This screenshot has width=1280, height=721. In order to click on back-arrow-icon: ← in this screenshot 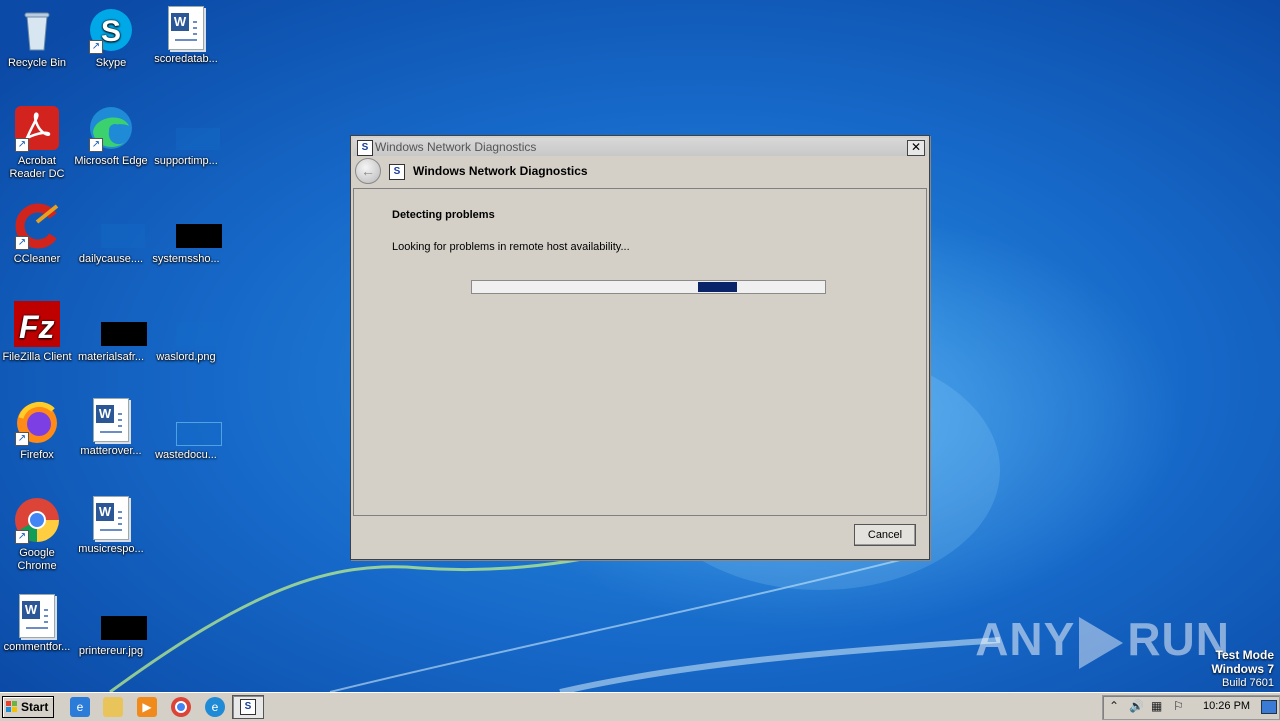, I will do `click(368, 171)`.